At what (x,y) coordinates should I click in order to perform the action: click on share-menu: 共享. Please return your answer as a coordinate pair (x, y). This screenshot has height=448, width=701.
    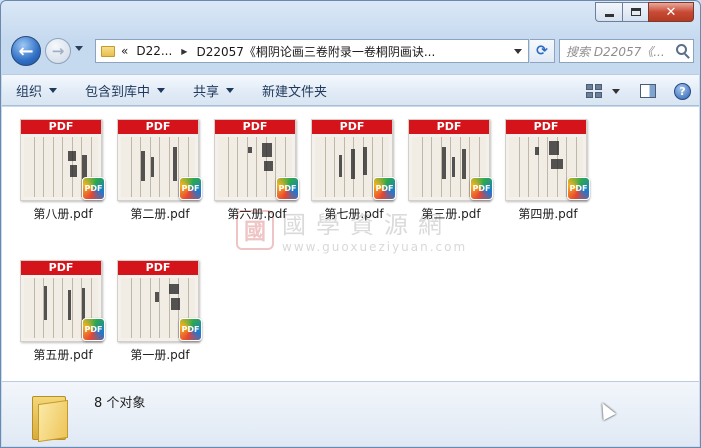
    Looking at the image, I should click on (213, 90).